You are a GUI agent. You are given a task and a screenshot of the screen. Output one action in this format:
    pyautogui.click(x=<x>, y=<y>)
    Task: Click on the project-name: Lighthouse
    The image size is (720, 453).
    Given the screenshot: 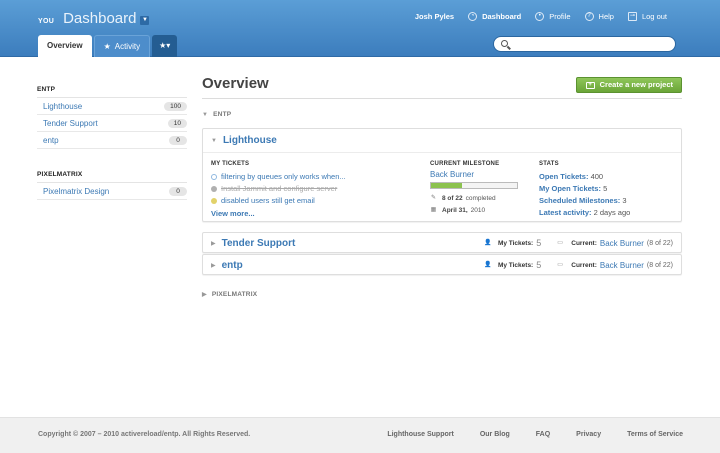 What is the action you would take?
    pyautogui.click(x=250, y=140)
    